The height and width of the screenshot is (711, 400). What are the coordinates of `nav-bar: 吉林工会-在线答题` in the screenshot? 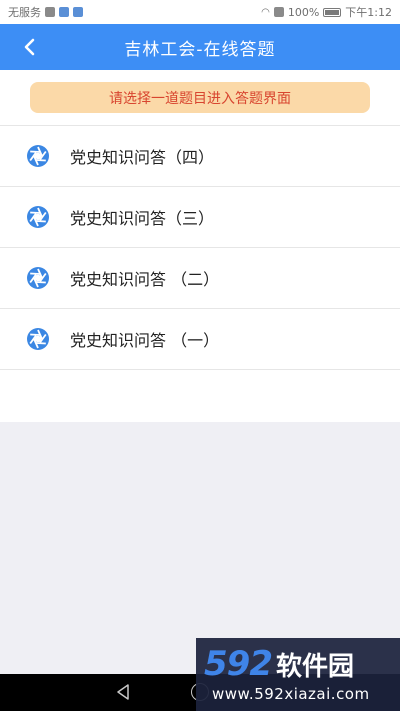 It's located at (200, 47).